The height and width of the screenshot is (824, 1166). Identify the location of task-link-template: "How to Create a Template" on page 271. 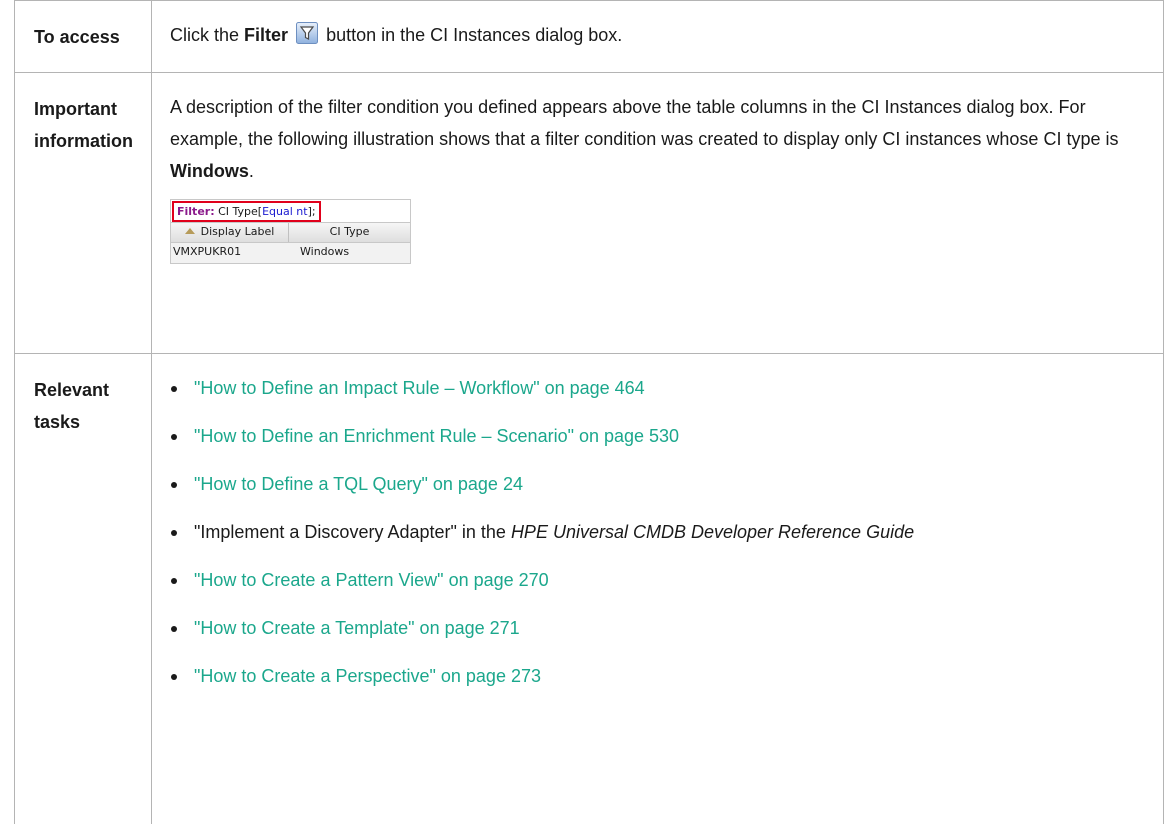
(357, 628).